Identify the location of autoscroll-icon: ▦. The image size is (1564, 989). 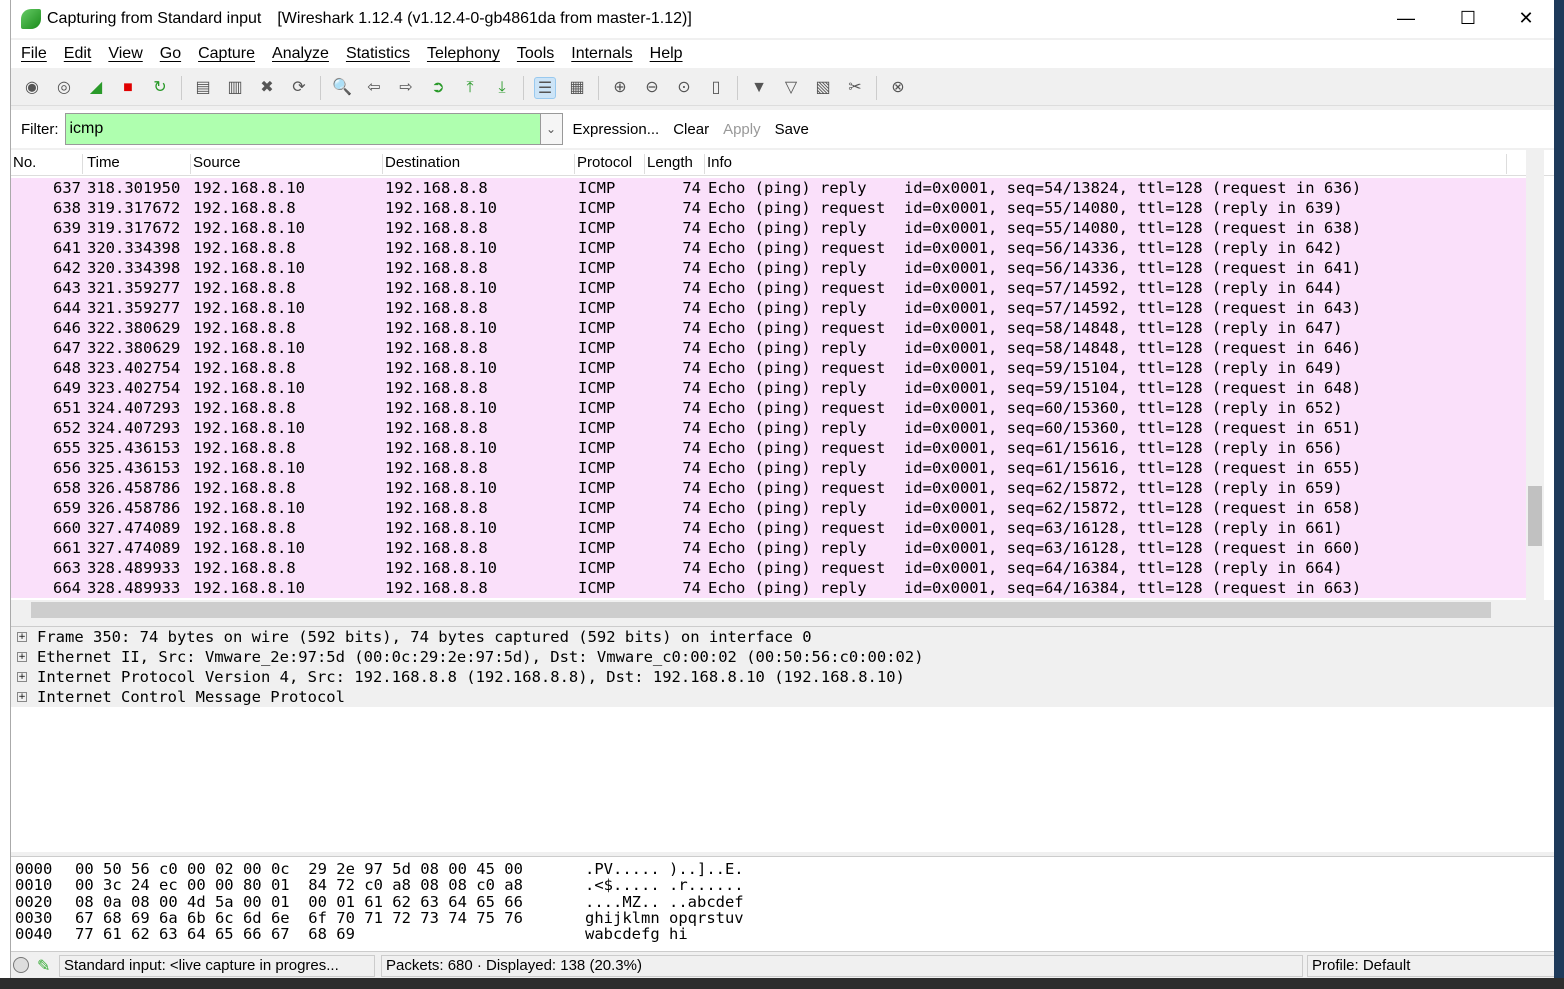
(577, 88).